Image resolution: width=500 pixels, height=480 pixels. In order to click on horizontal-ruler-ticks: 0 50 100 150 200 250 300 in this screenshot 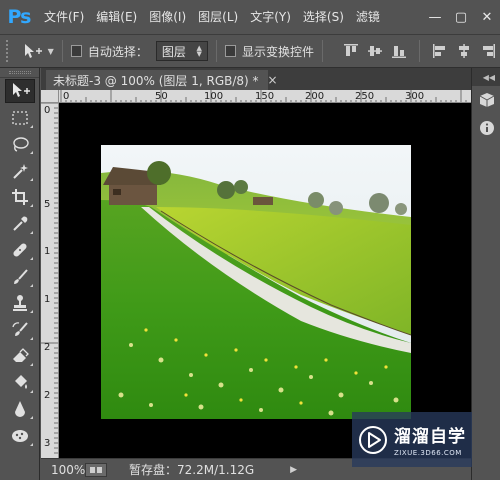, I will do `click(263, 96)`.